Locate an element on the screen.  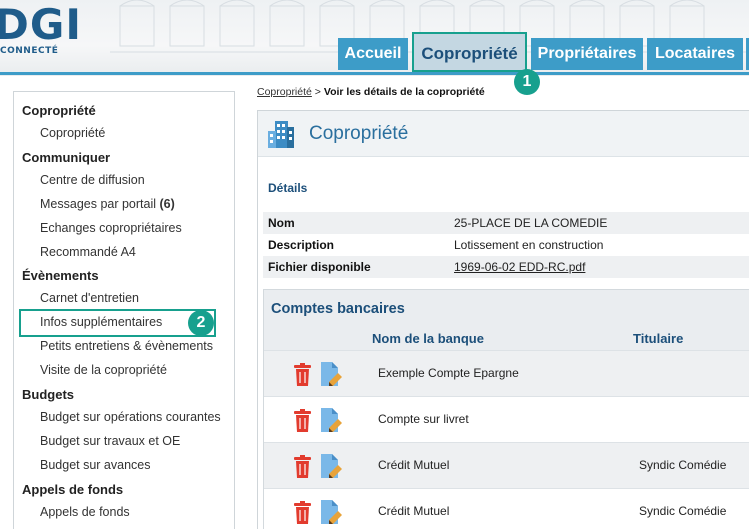
breadcrumb-link-copropriete: Copropriété is located at coordinates (284, 92).